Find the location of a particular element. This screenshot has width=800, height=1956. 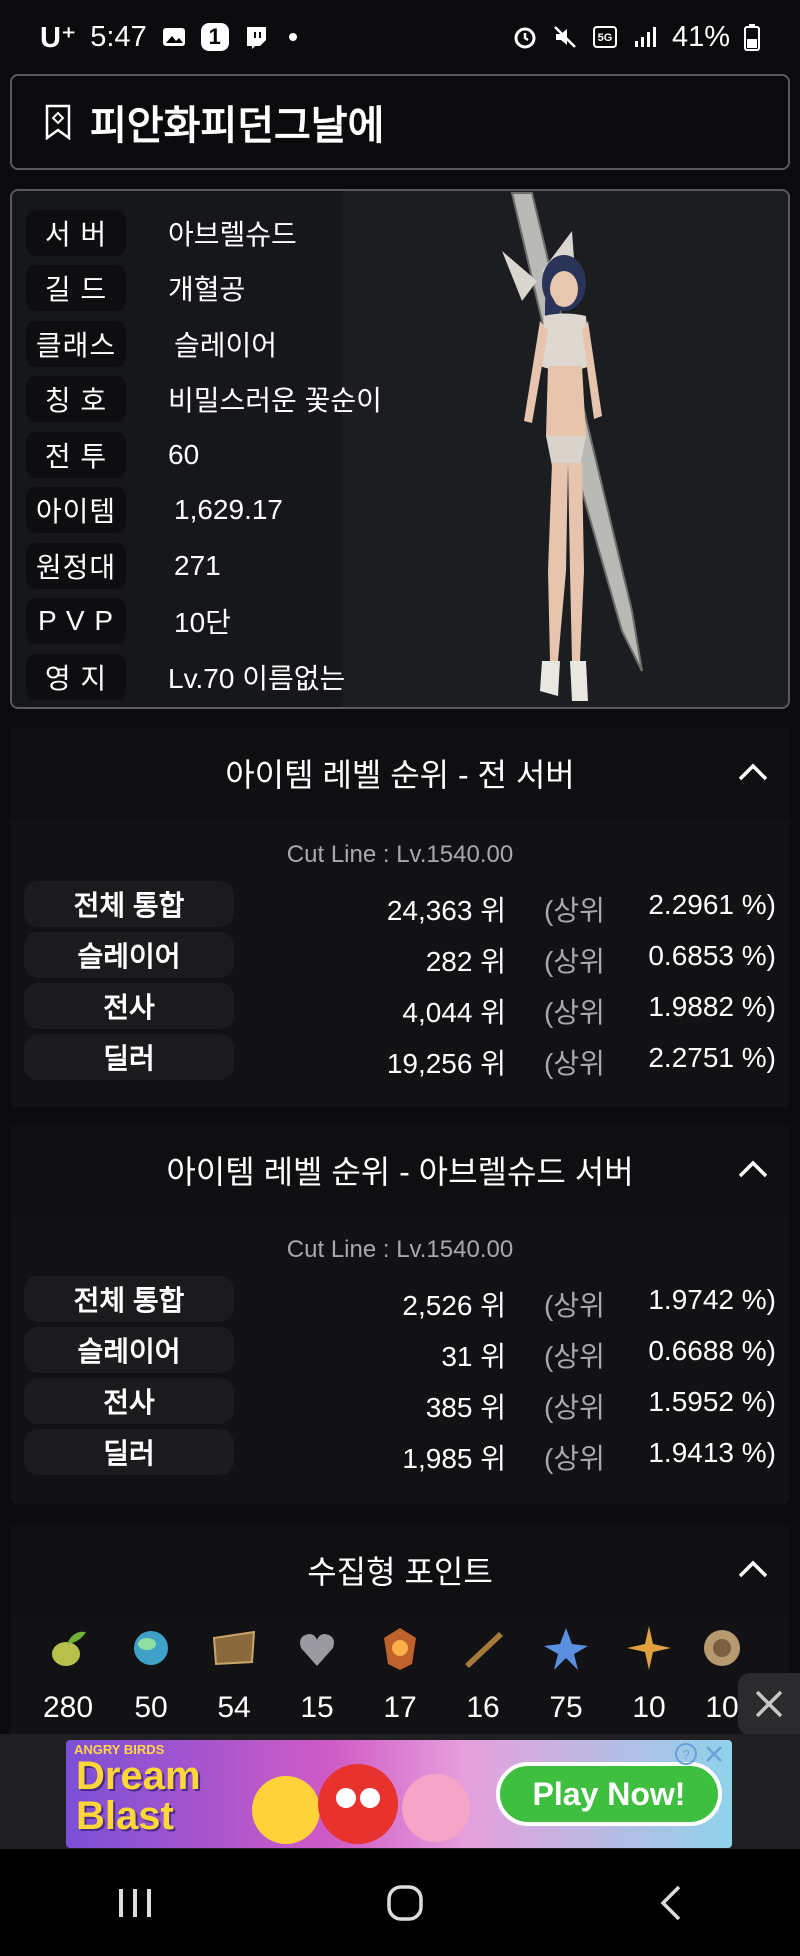

ranking-row: 전사 385 위 (상위 1.5952 %) is located at coordinates (400, 1401).